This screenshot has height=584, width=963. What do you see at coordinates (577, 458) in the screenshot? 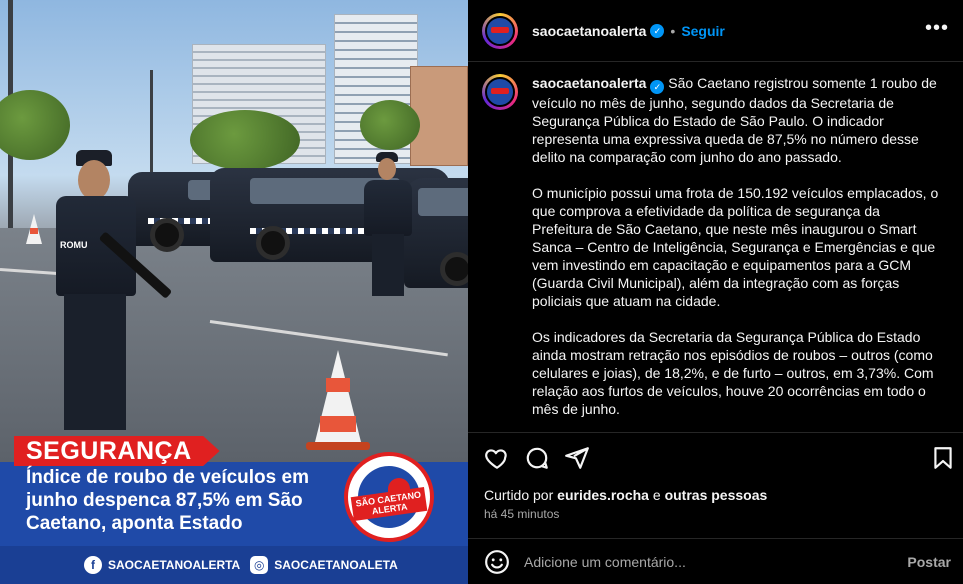
I see `share-icon` at bounding box center [577, 458].